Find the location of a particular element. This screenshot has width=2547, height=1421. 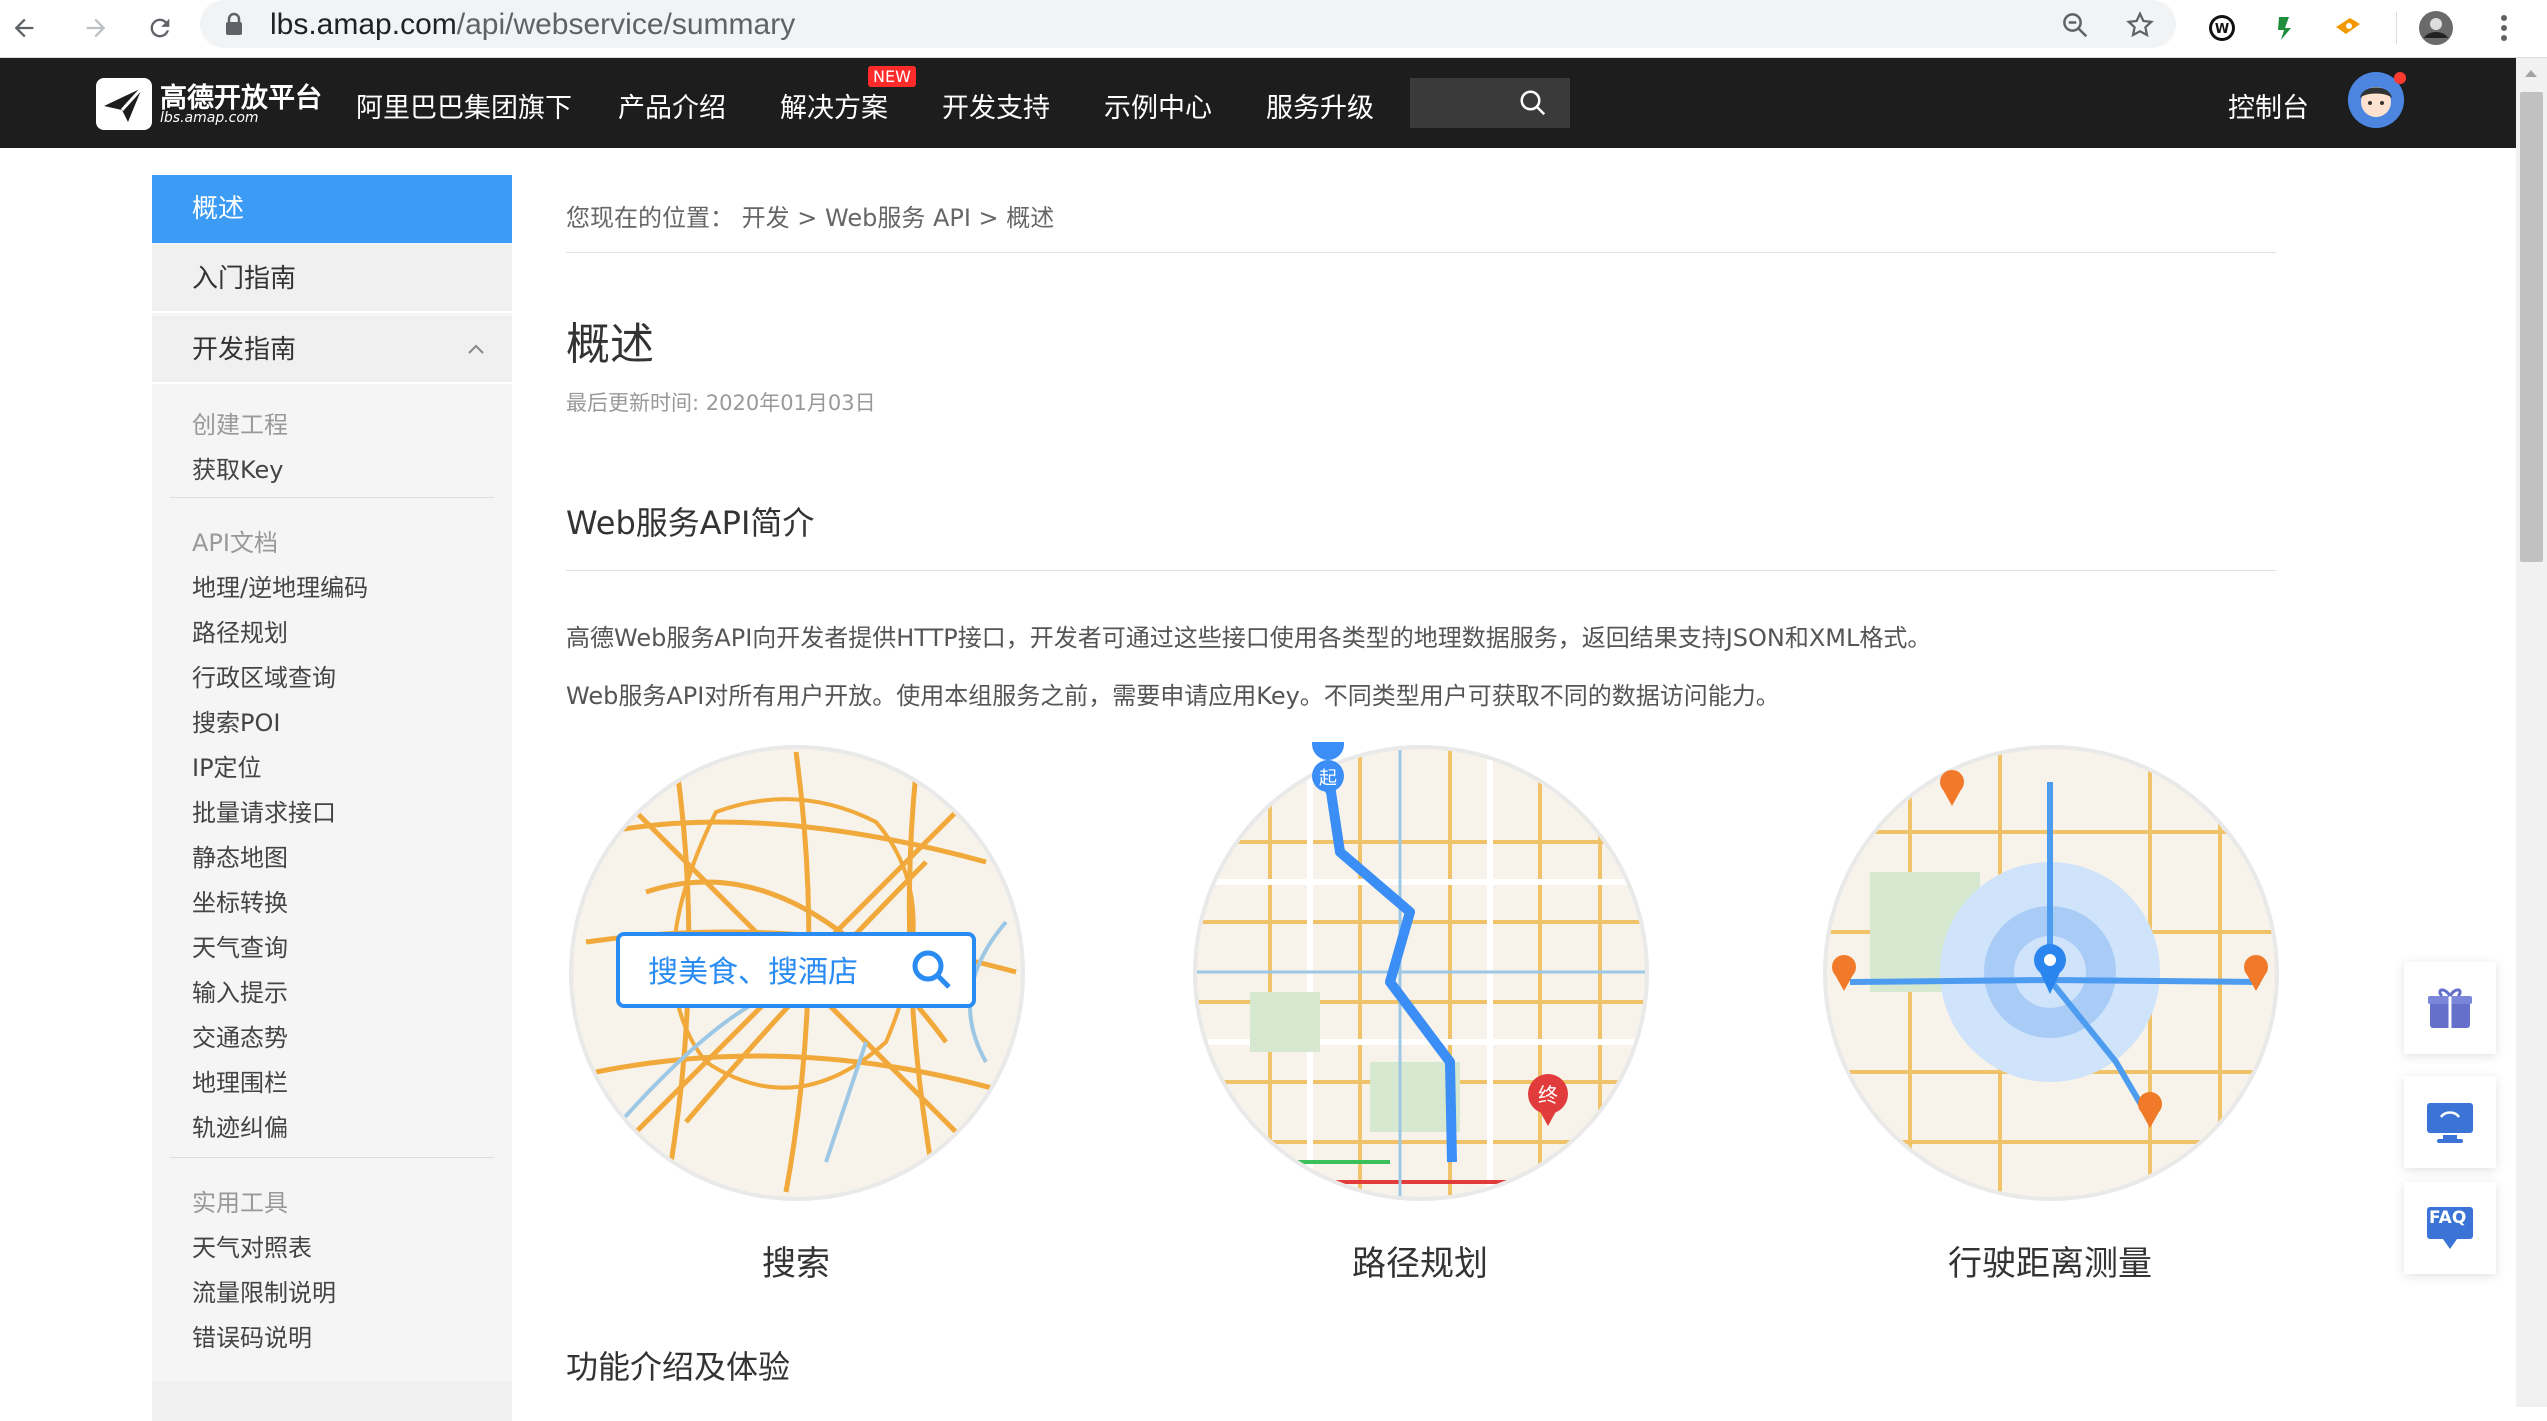

page-title: 概述 is located at coordinates (610, 344).